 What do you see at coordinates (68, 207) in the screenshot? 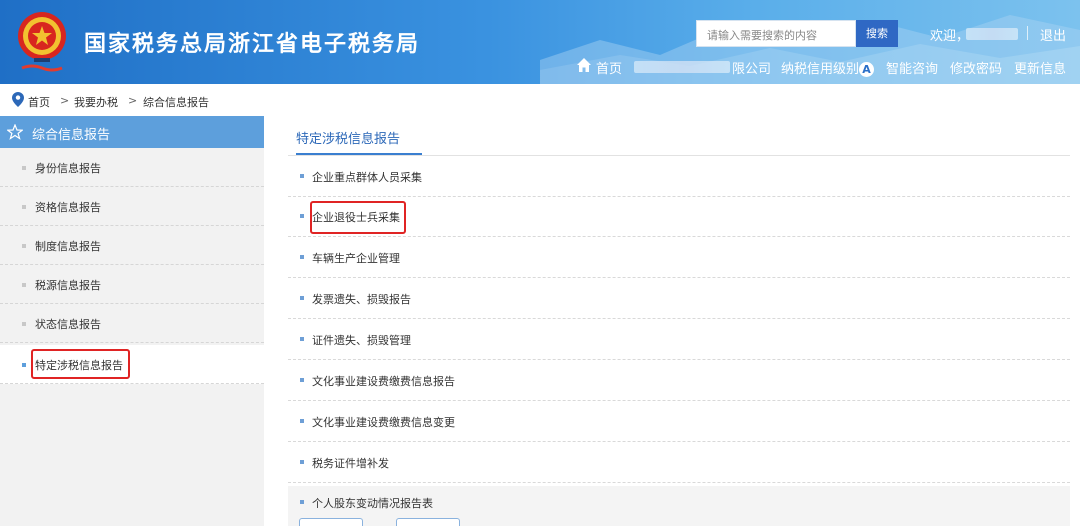
I see `sidebar-item-label: 资格信息报告` at bounding box center [68, 207].